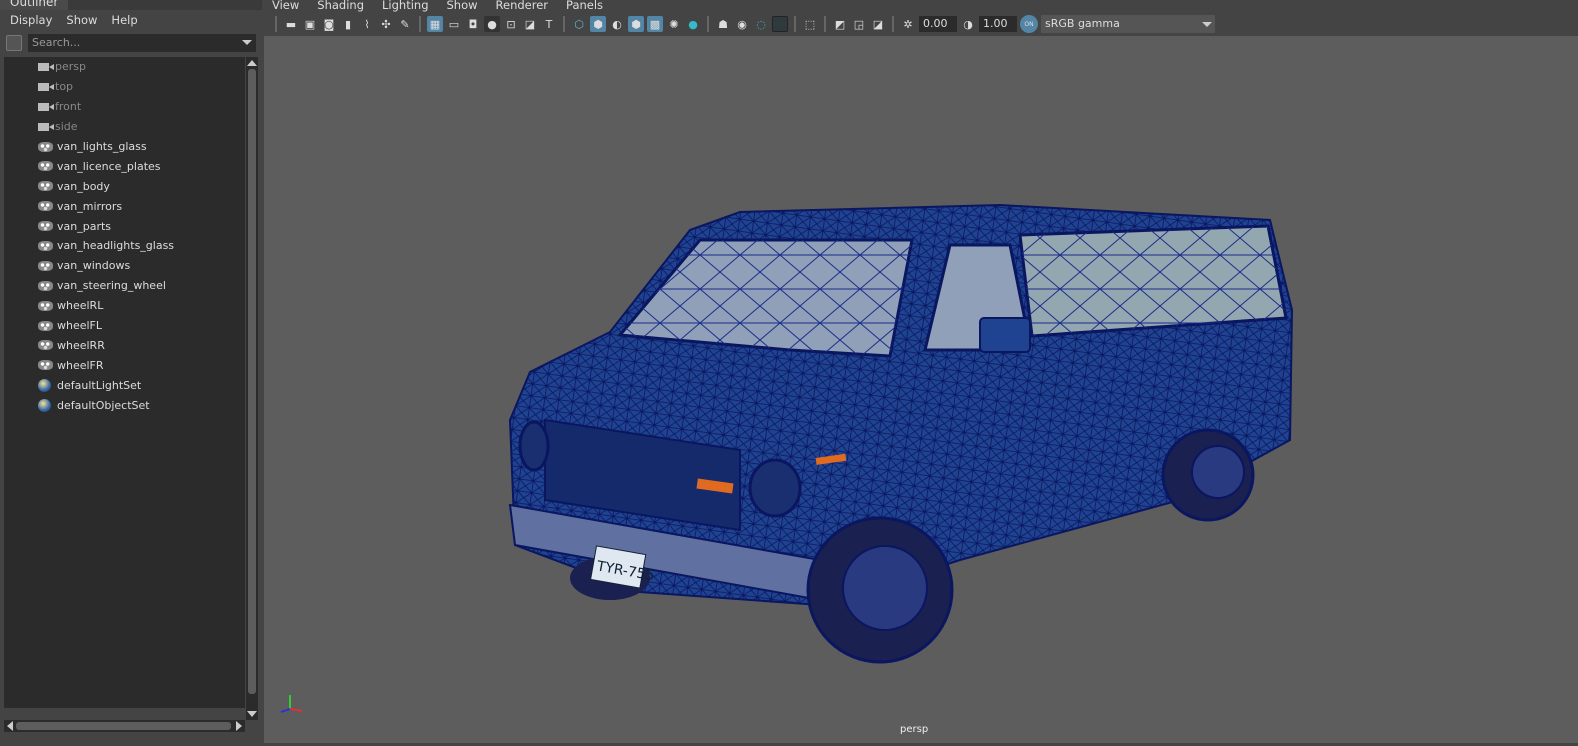  Describe the element at coordinates (31, 21) in the screenshot. I see `menu-display: Display` at that location.